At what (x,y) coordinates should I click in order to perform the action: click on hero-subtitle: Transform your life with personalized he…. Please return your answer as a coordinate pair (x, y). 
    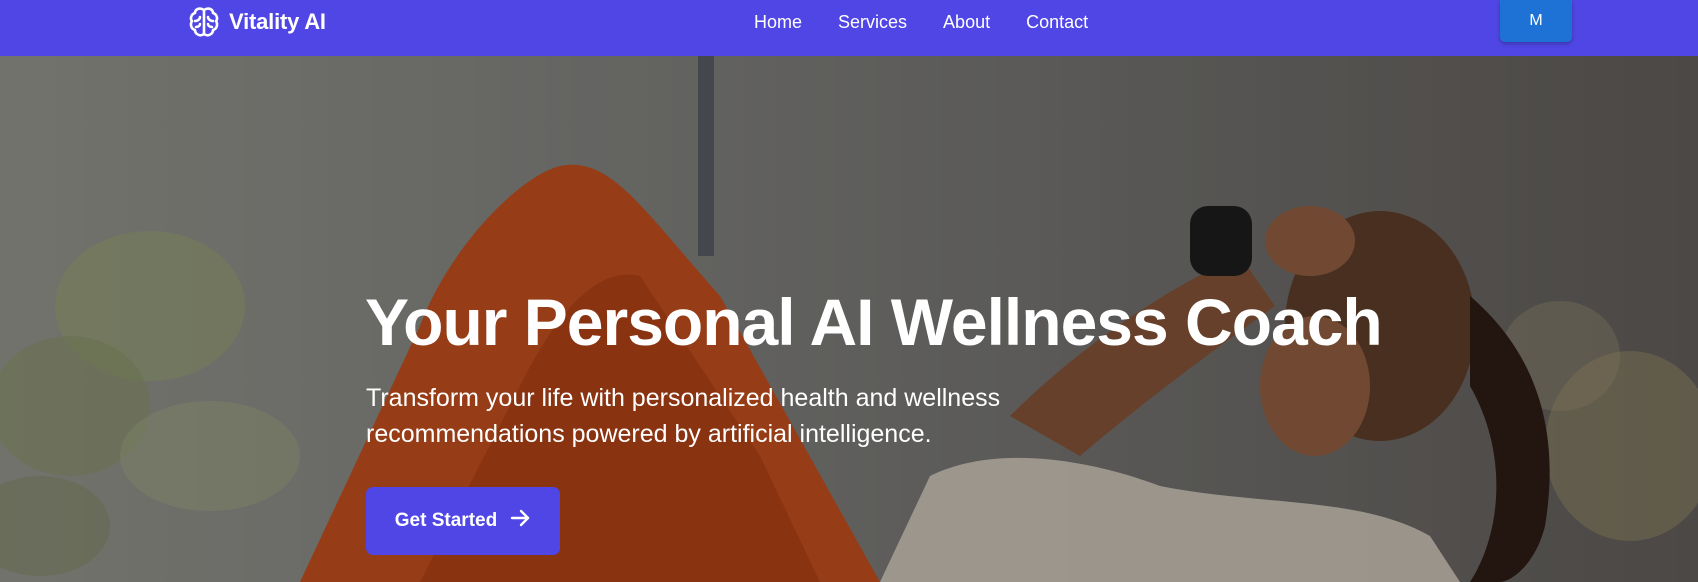
    Looking at the image, I should click on (683, 416).